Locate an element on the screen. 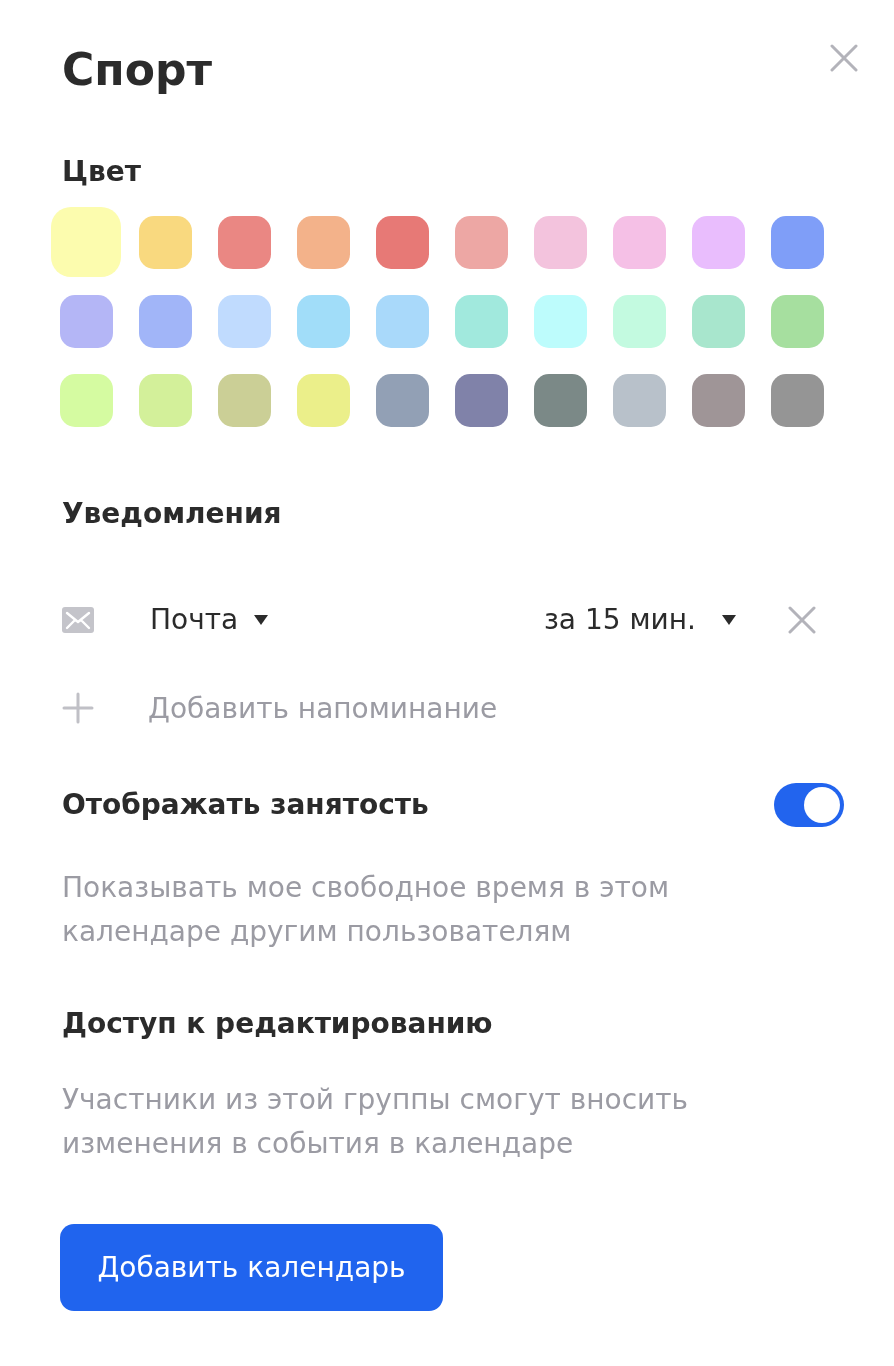 This screenshot has width=894, height=1366. time-dropdown: за 15 мин. is located at coordinates (640, 620).